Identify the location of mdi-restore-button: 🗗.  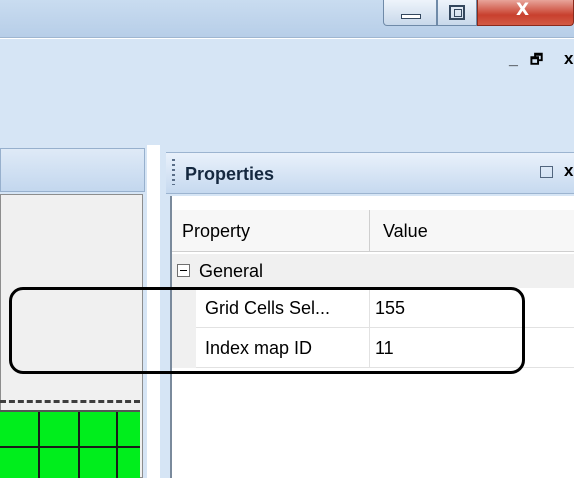
(536, 60).